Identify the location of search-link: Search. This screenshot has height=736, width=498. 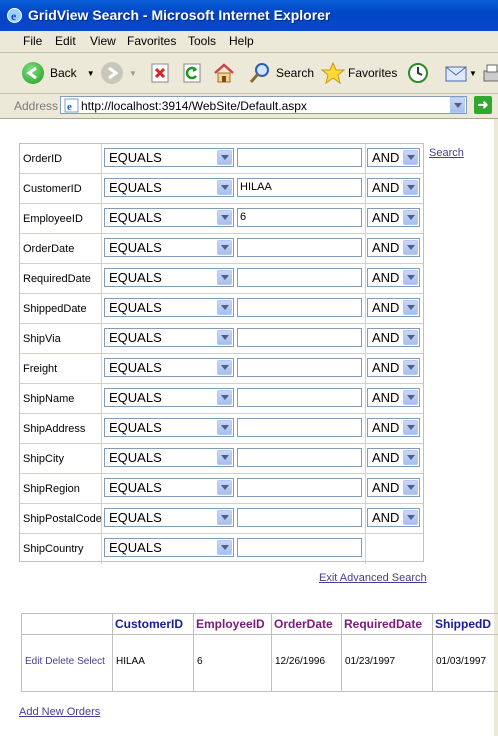
(446, 153).